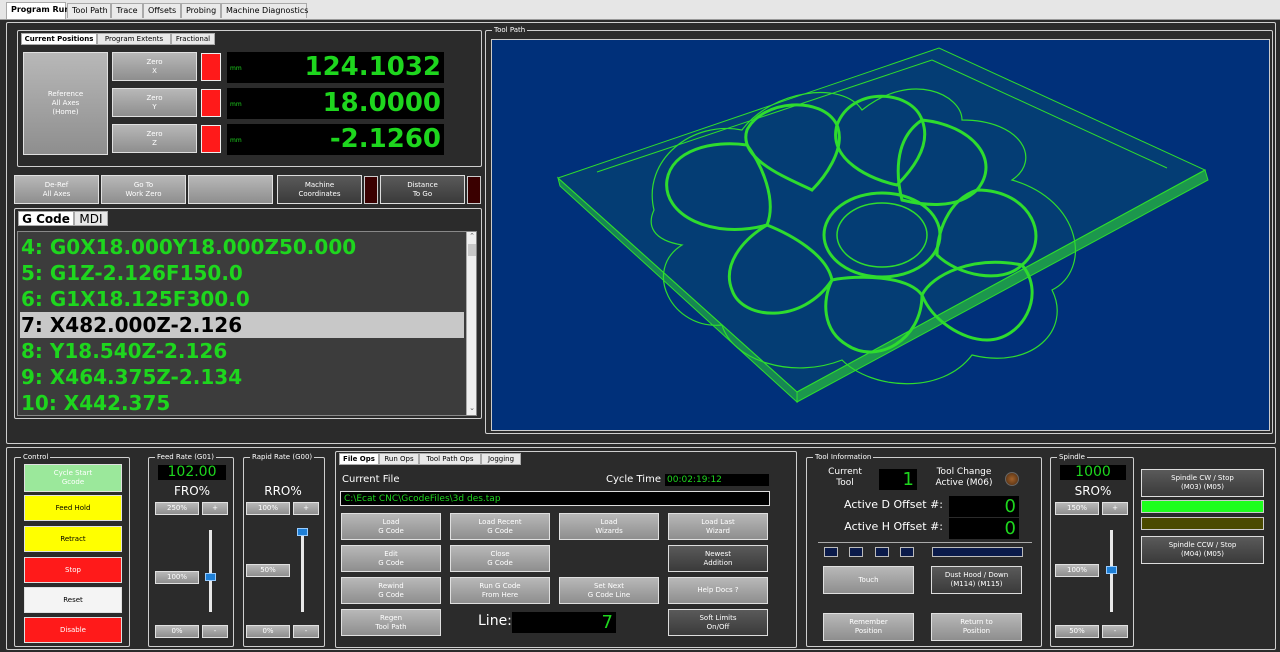 The image size is (1280, 652). I want to click on gcode-line: 10: X442.375, so click(242, 402).